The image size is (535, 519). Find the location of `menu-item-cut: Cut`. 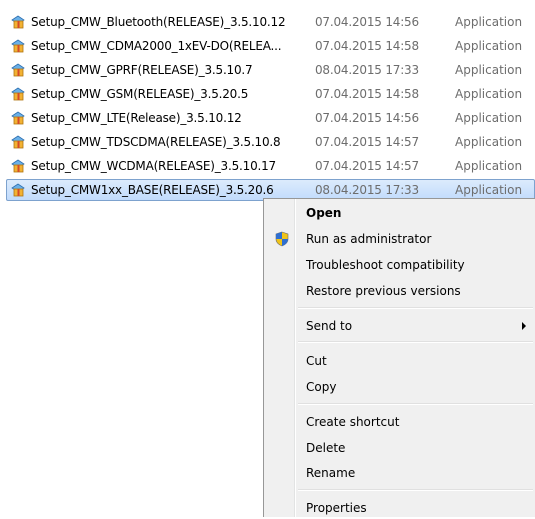

menu-item-cut: Cut is located at coordinates (400, 361).